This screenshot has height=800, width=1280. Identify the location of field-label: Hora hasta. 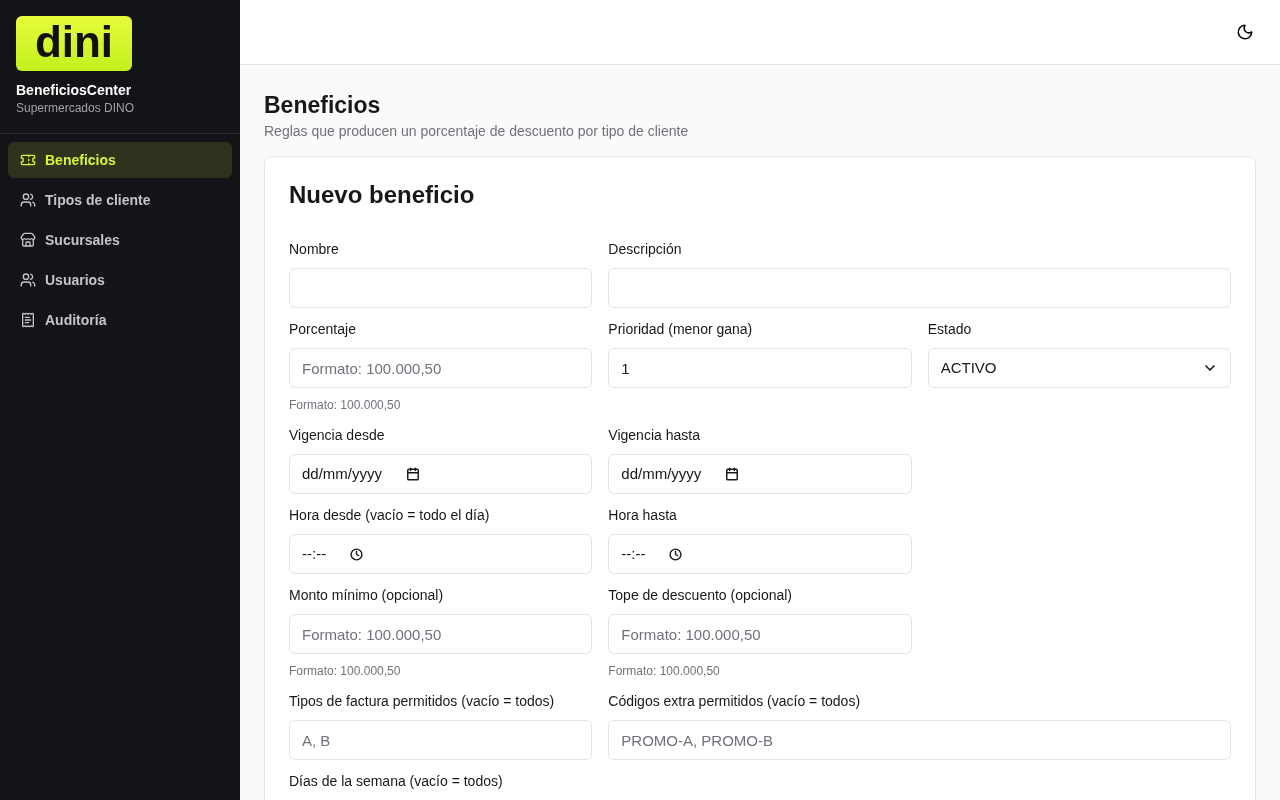
(643, 515).